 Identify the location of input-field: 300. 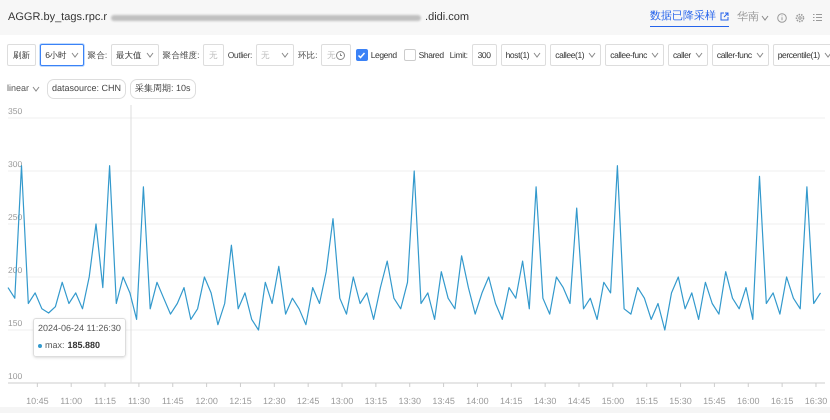
(484, 55).